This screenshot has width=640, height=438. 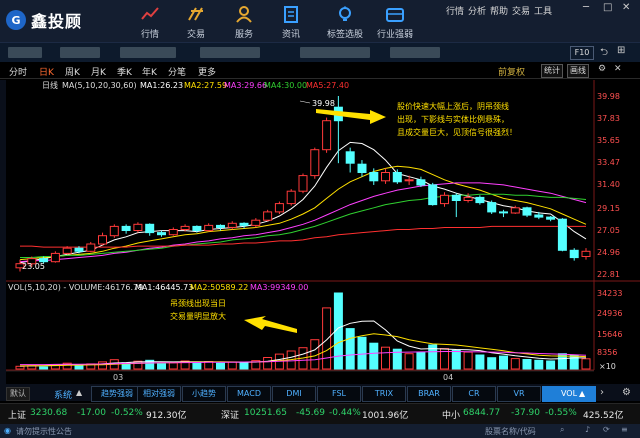 I want to click on period-tab: 季K, so click(x=124, y=71).